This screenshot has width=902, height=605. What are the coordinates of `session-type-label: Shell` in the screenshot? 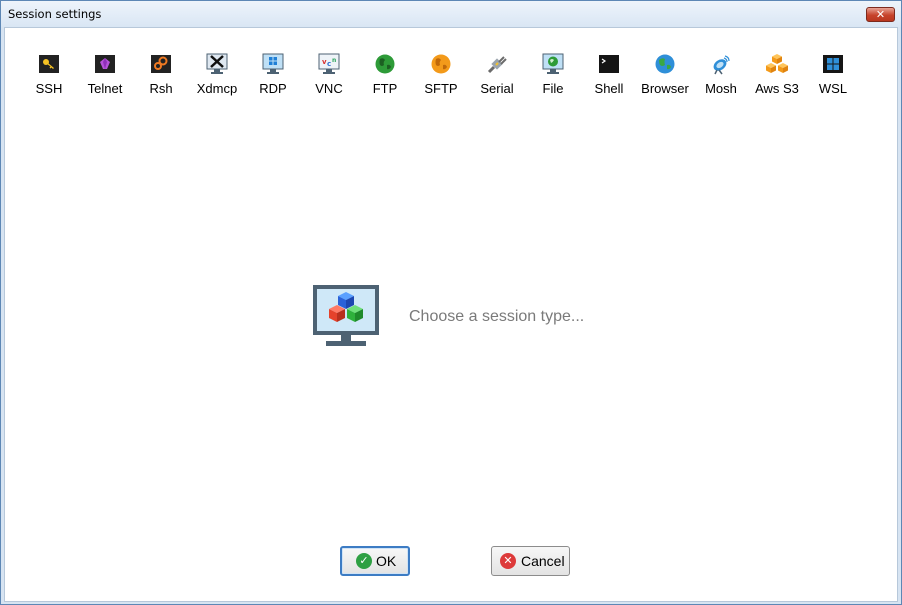 It's located at (609, 88).